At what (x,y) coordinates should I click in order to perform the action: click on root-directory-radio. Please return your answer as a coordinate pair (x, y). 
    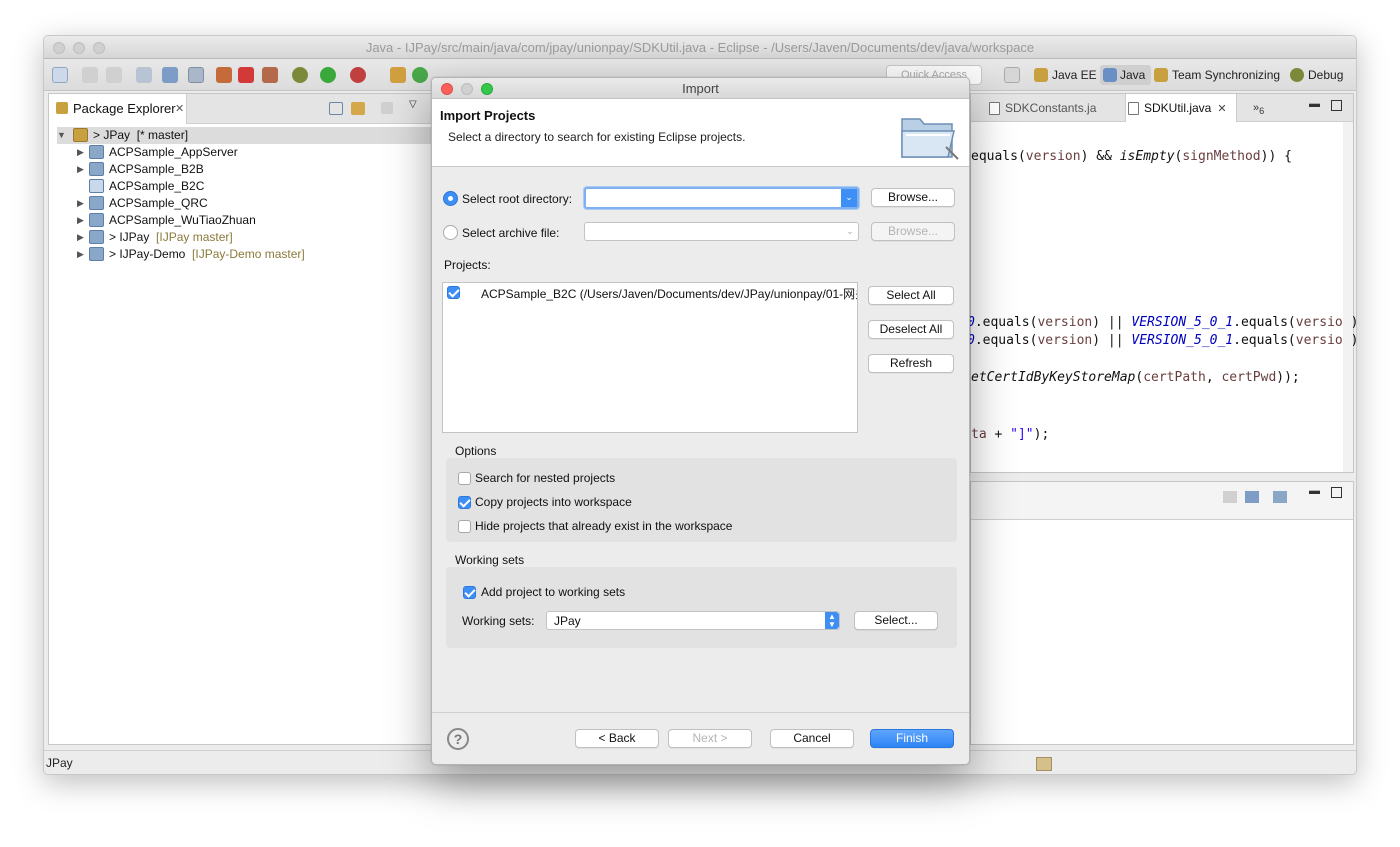
    Looking at the image, I should click on (450, 198).